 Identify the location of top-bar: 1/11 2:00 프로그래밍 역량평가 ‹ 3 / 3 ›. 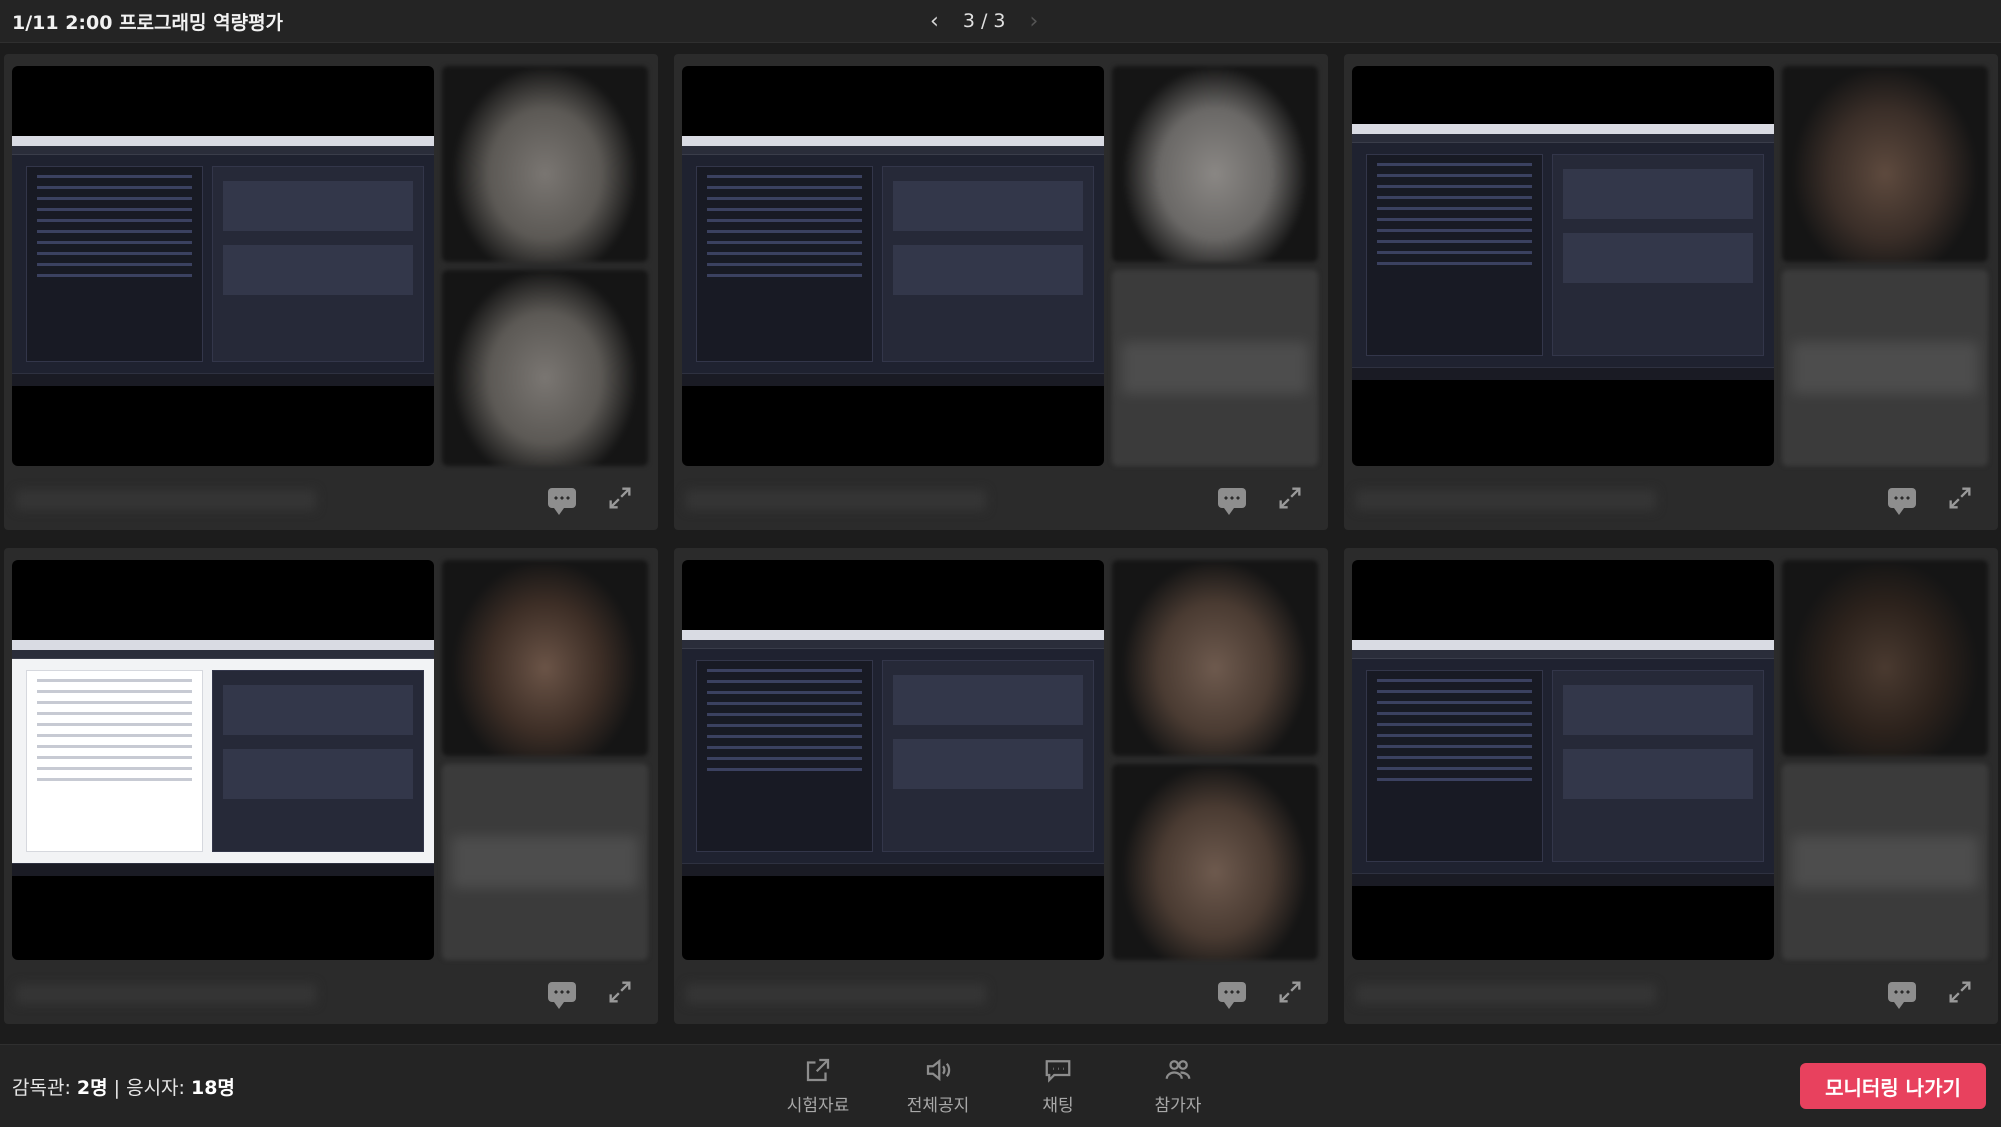
(1000, 21).